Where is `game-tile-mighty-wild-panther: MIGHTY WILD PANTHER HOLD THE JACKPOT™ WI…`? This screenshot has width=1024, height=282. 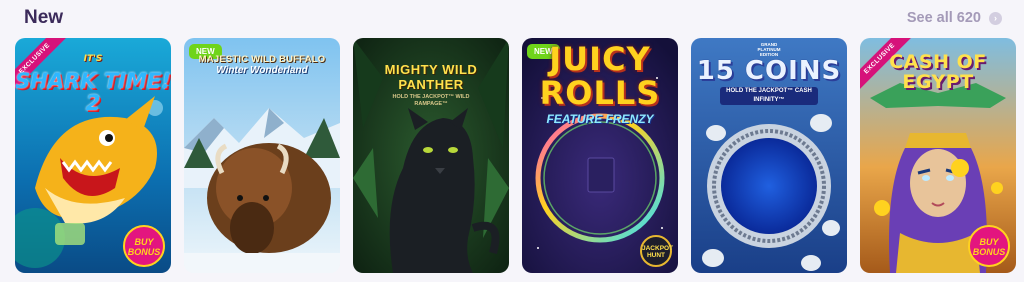
game-tile-mighty-wild-panther: MIGHTY WILD PANTHER HOLD THE JACKPOT™ WI… is located at coordinates (431, 155).